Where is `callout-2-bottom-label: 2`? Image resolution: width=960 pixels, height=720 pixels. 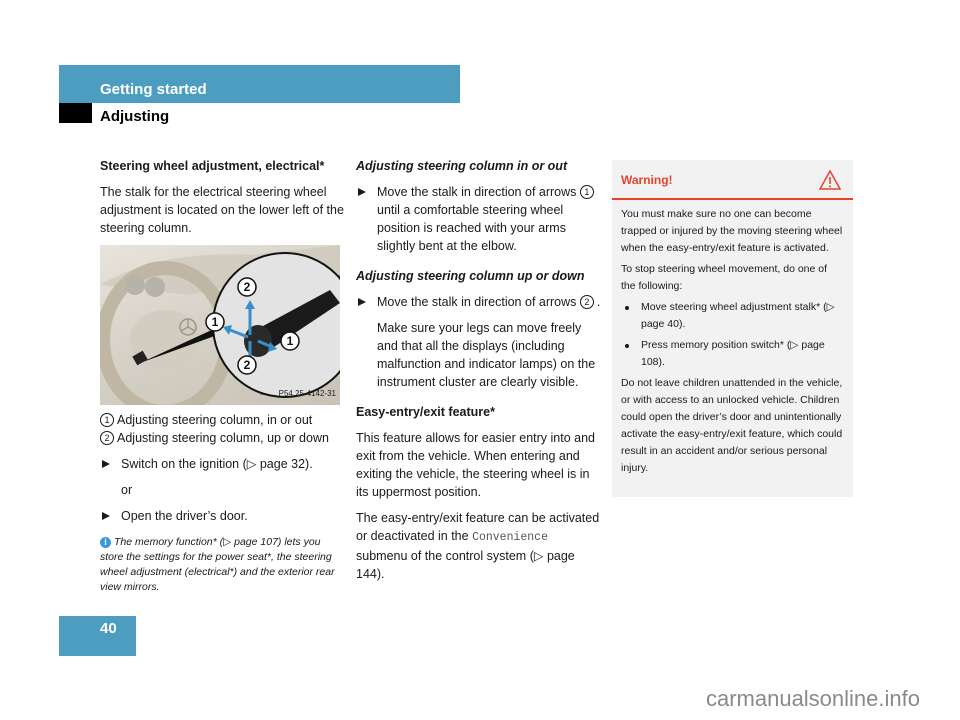 callout-2-bottom-label: 2 is located at coordinates (247, 365).